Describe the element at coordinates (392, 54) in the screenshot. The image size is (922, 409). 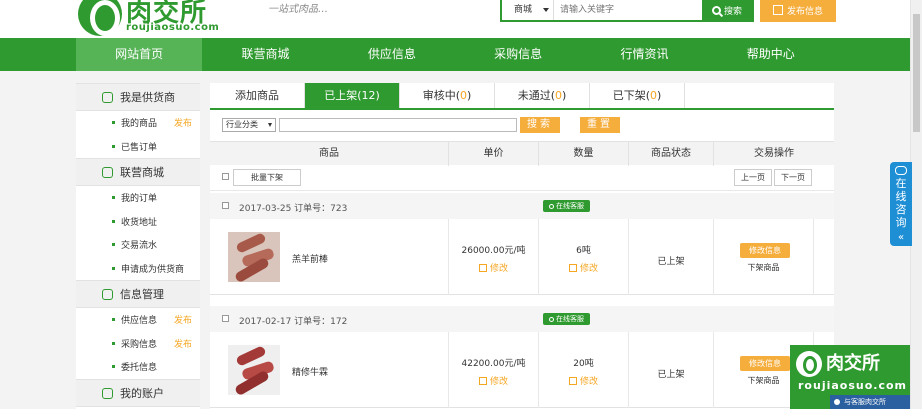
I see `nav-item-supply: 供应信息` at that location.